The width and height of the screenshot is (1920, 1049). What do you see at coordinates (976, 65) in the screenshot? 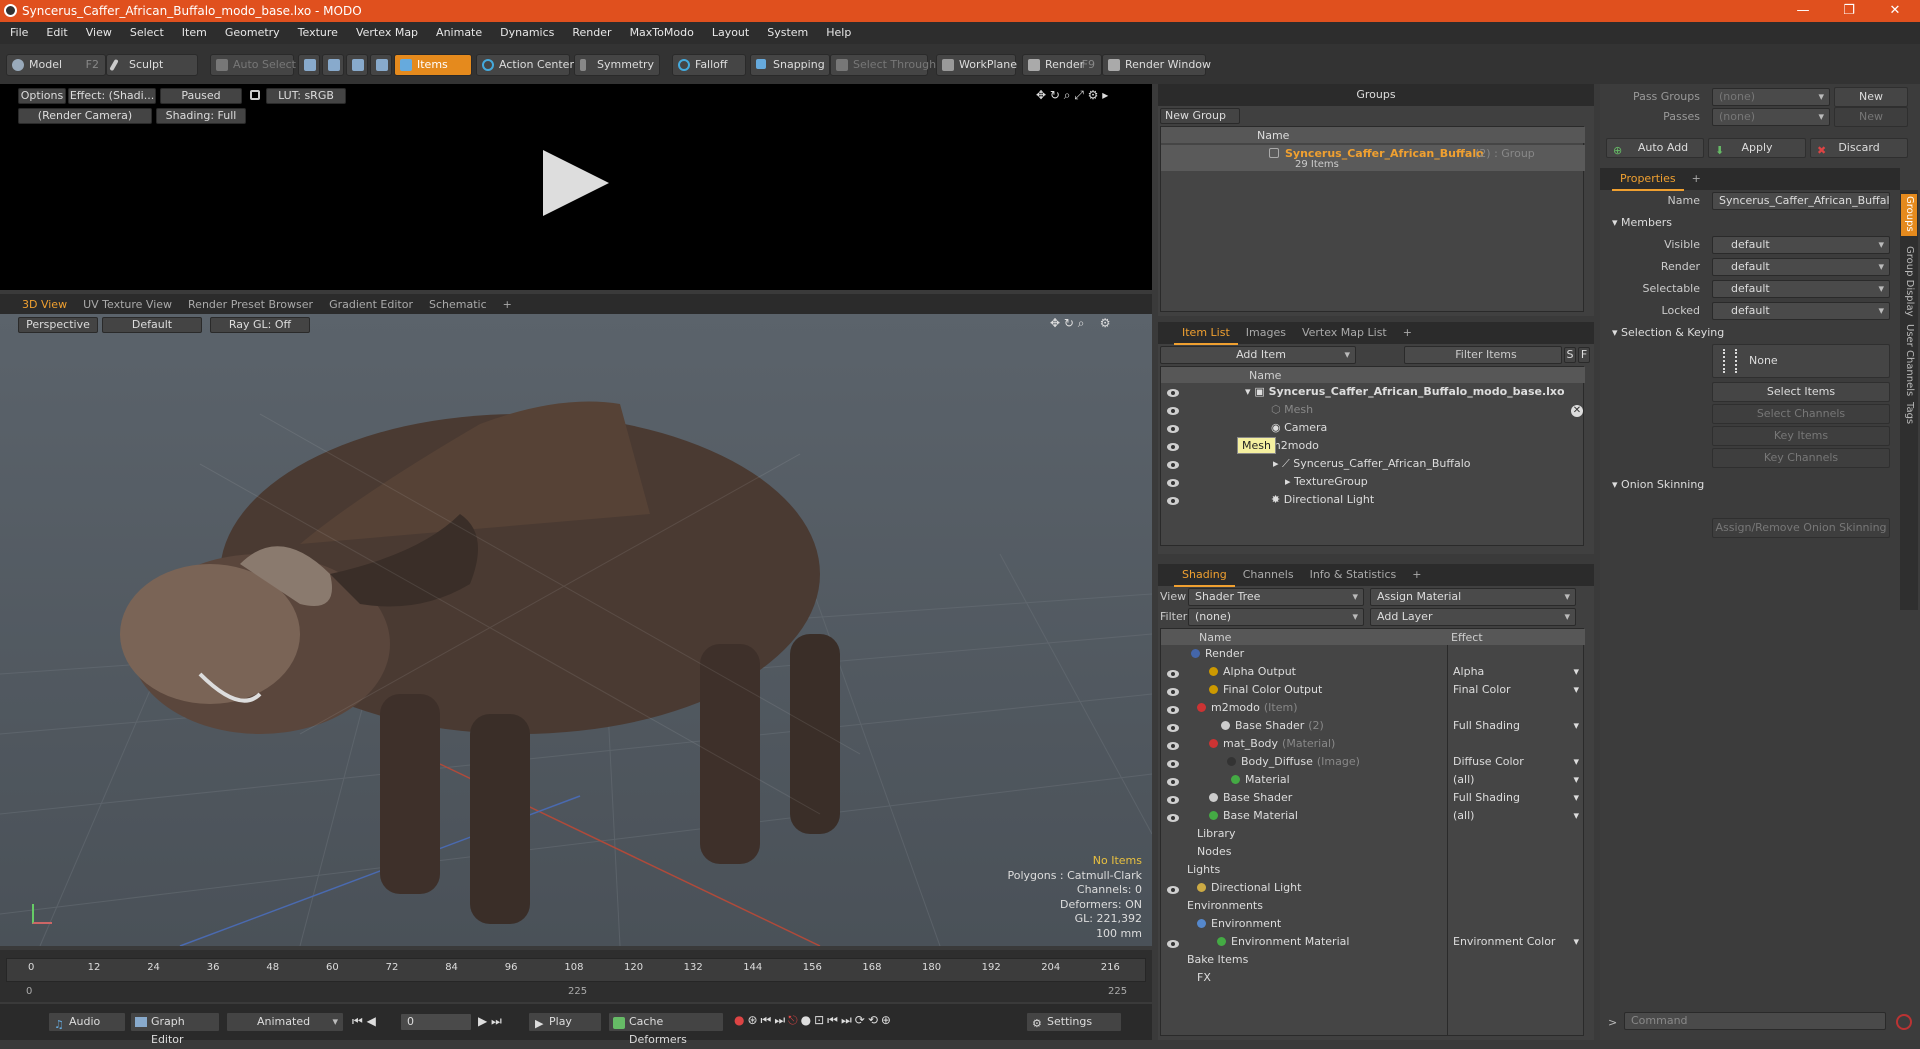
I see `workplane-button: WorkPlane` at bounding box center [976, 65].